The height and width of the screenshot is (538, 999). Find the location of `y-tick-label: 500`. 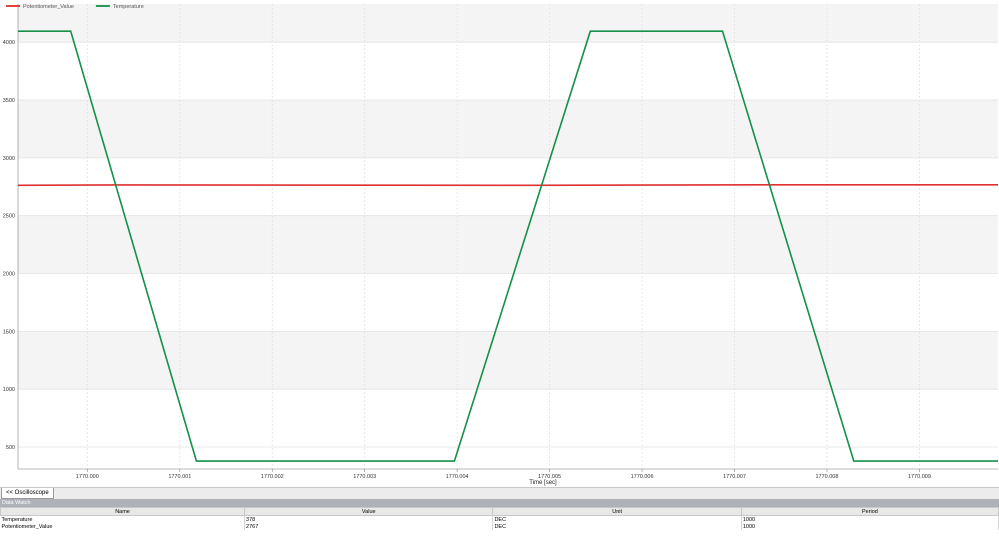

y-tick-label: 500 is located at coordinates (10, 448).